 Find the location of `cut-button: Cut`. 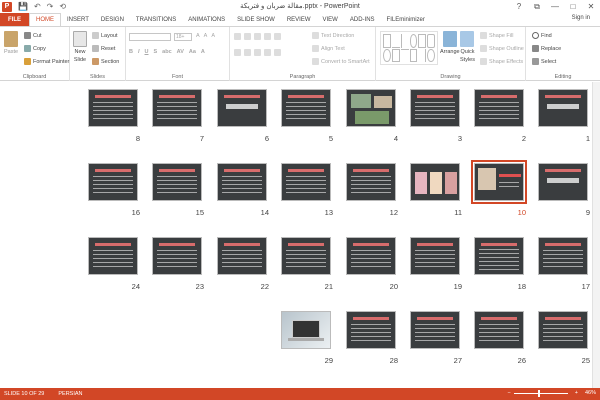

cut-button: Cut is located at coordinates (33, 35).